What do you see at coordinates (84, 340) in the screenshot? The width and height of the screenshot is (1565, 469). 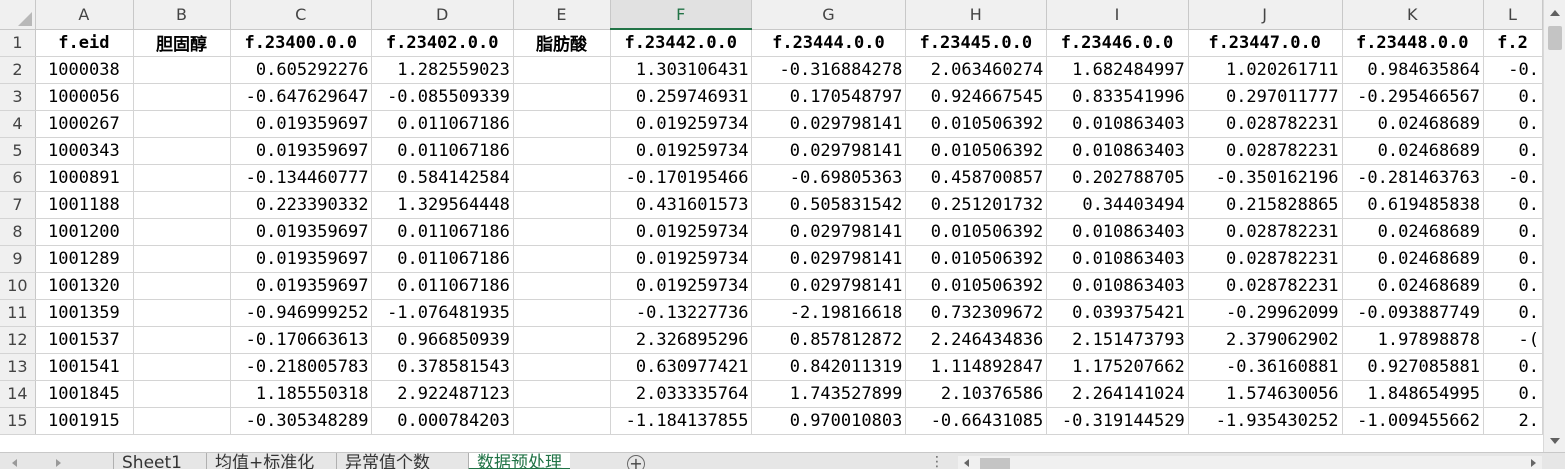 I see `data-cell: 1001537` at bounding box center [84, 340].